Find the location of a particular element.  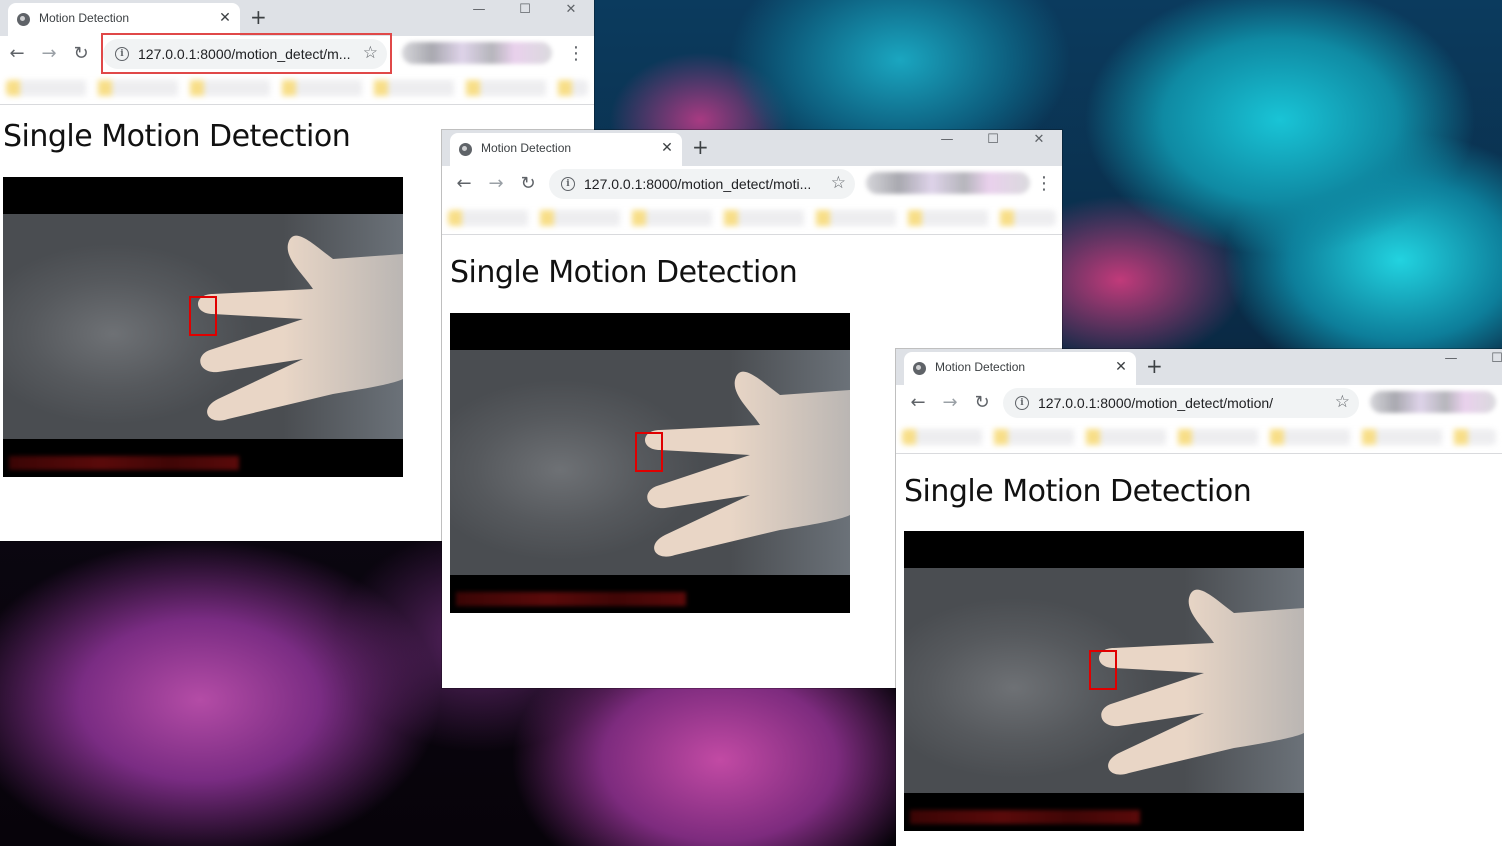

window-controls: — ☐ is located at coordinates (1465, 362).